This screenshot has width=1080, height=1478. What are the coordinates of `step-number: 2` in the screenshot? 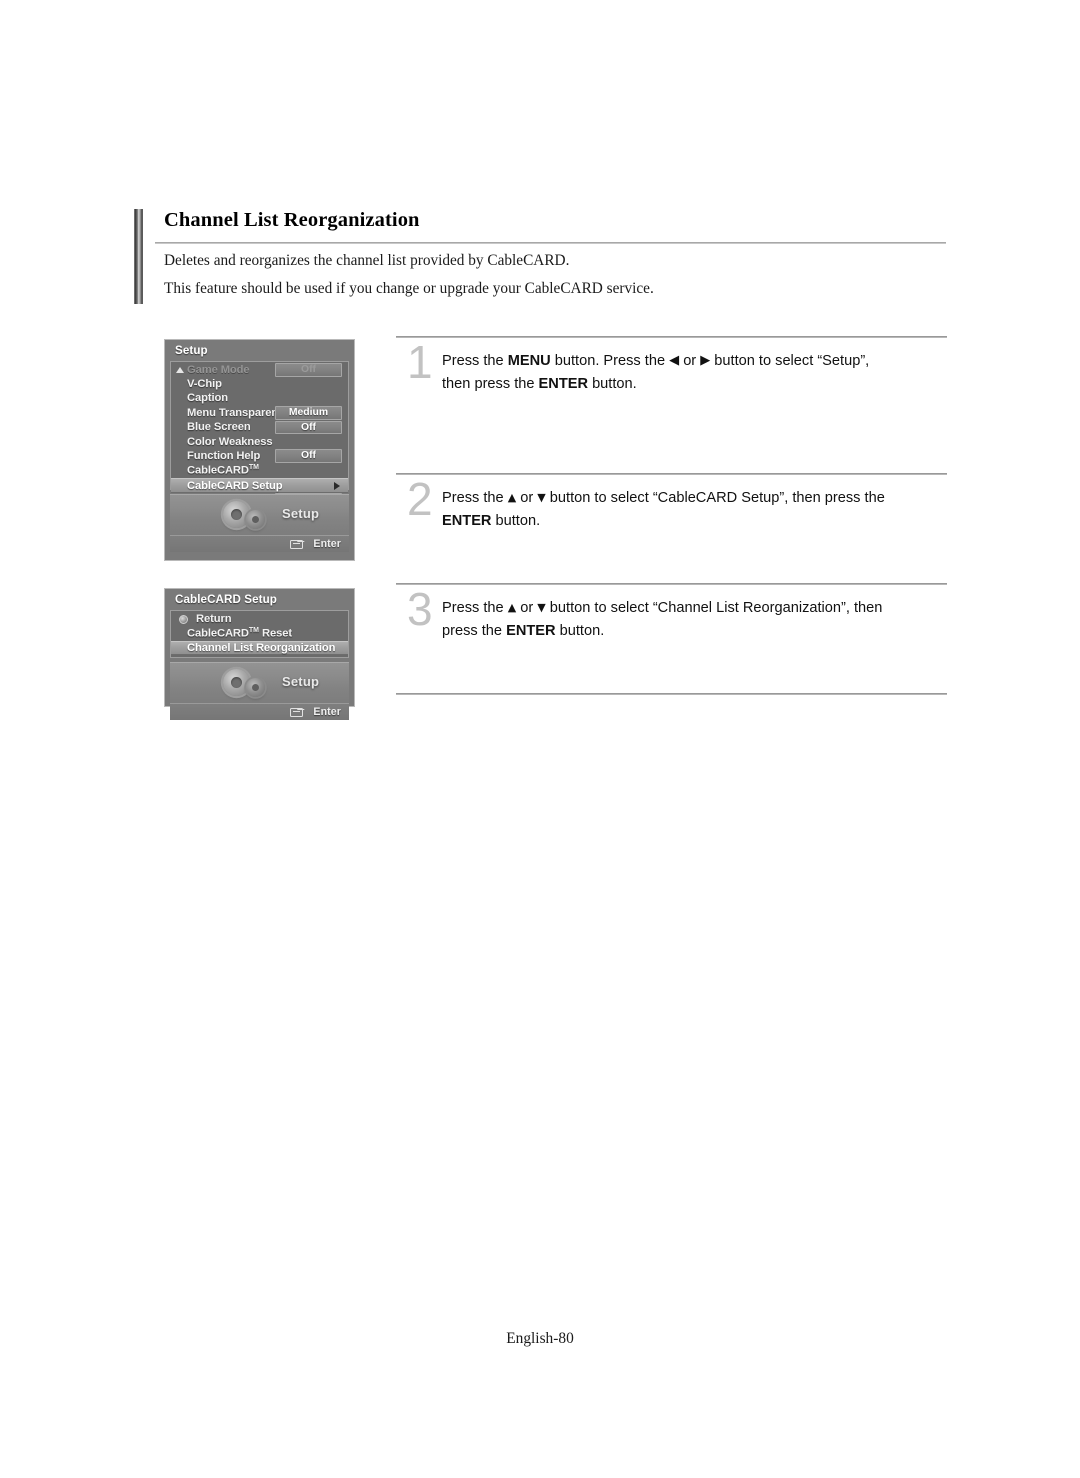 It's located at (420, 499).